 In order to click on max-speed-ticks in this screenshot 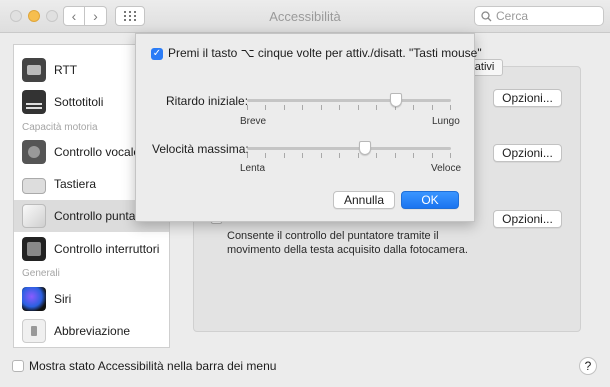, I will do `click(349, 156)`.